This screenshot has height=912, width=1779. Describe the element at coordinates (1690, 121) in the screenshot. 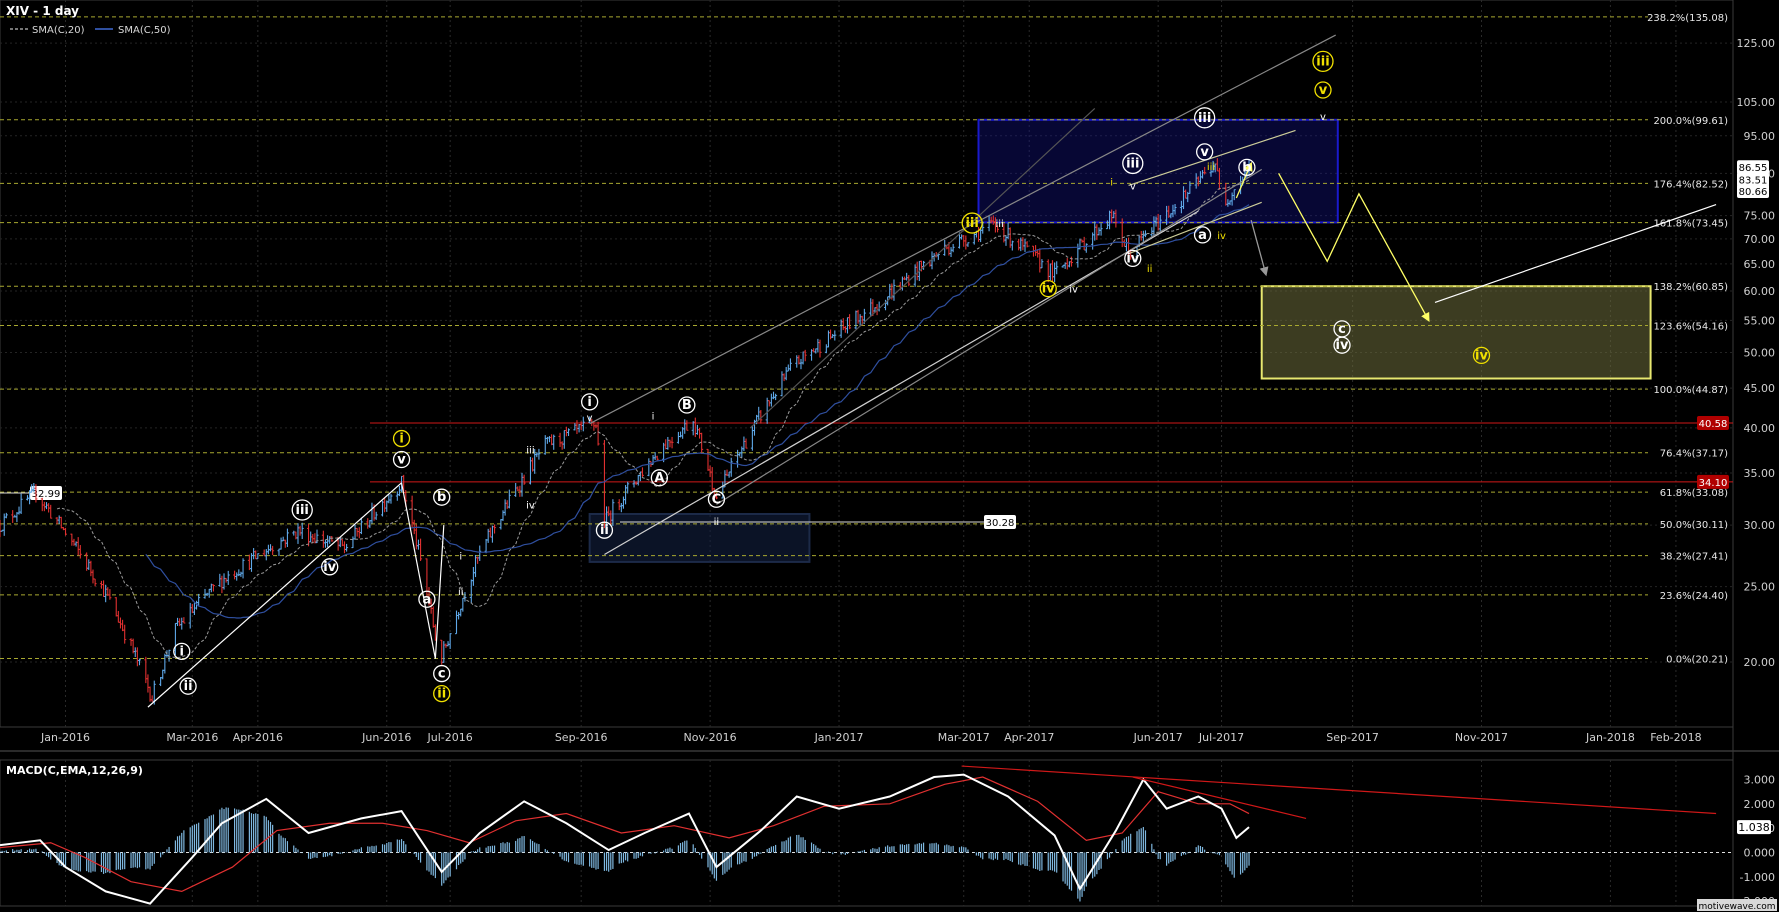

I see `fib-level-label: 200.0%(99.61)` at that location.